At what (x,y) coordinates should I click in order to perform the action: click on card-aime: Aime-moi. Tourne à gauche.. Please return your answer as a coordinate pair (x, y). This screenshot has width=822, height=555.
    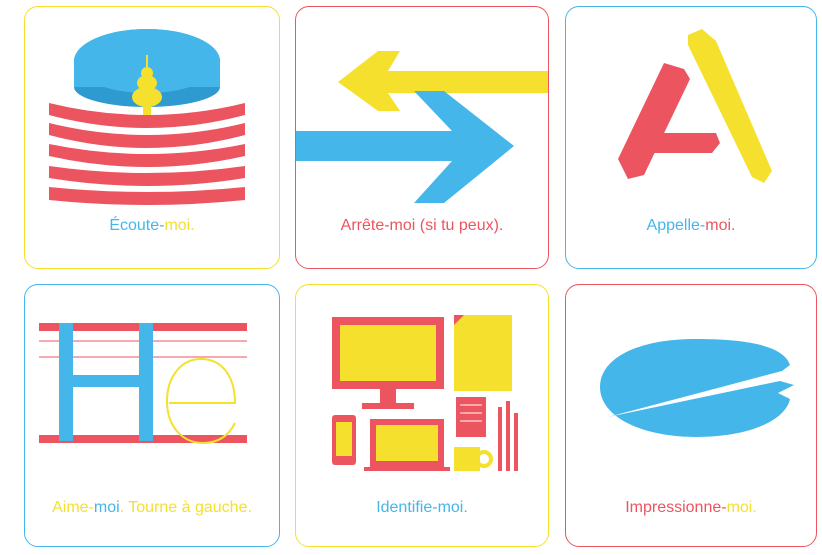
    Looking at the image, I should click on (152, 415).